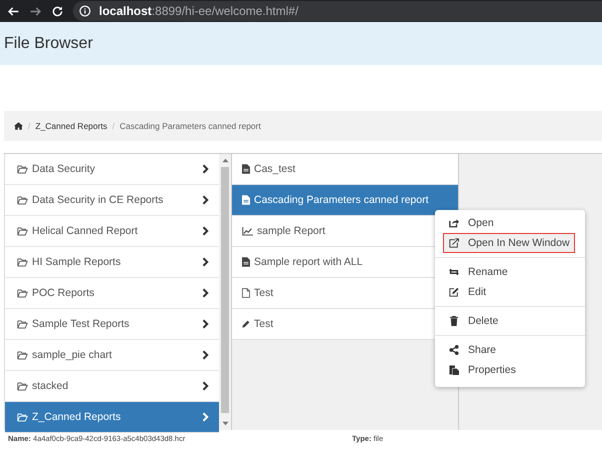  Describe the element at coordinates (505, 350) in the screenshot. I see `menu-item: Share` at that location.